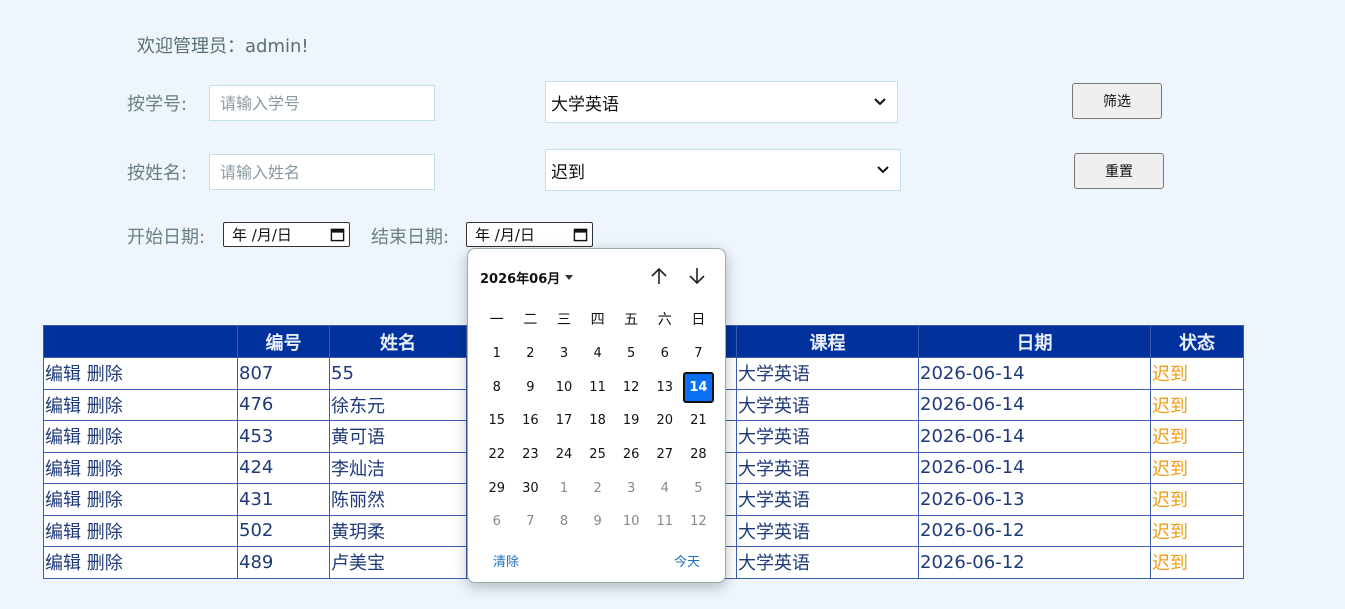 The width and height of the screenshot is (1345, 609). What do you see at coordinates (283, 467) in the screenshot?
I see `cell-id: 424` at bounding box center [283, 467].